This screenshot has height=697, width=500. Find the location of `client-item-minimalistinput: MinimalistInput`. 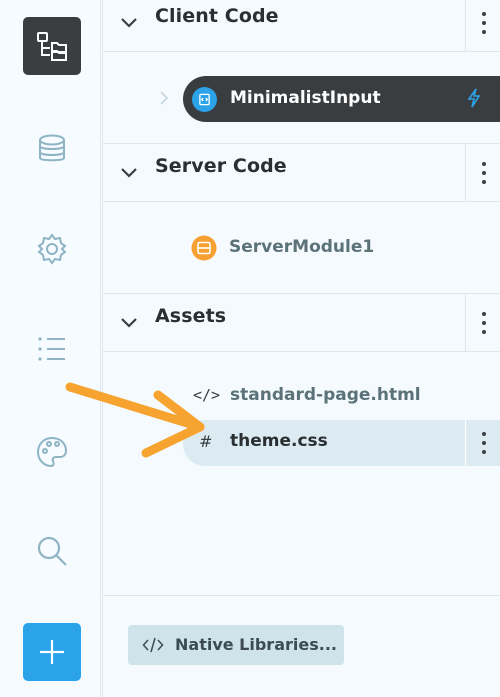

client-item-minimalistinput: MinimalistInput is located at coordinates (341, 99).